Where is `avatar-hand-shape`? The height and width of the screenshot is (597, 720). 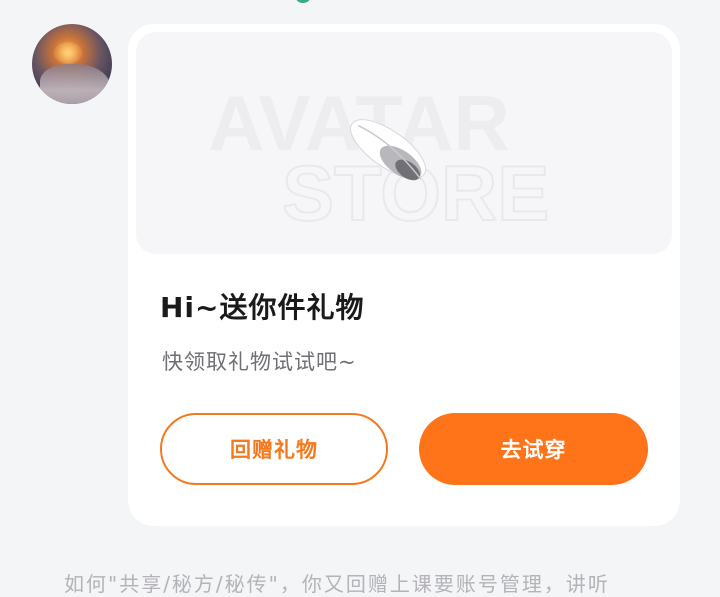 avatar-hand-shape is located at coordinates (75, 84).